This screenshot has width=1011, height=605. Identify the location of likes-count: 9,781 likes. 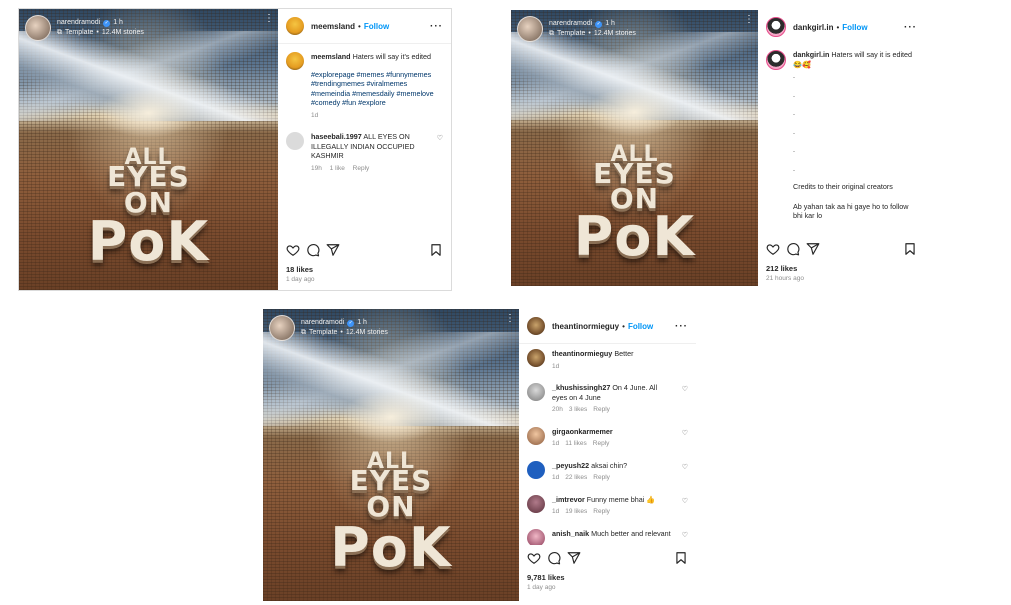
(546, 577).